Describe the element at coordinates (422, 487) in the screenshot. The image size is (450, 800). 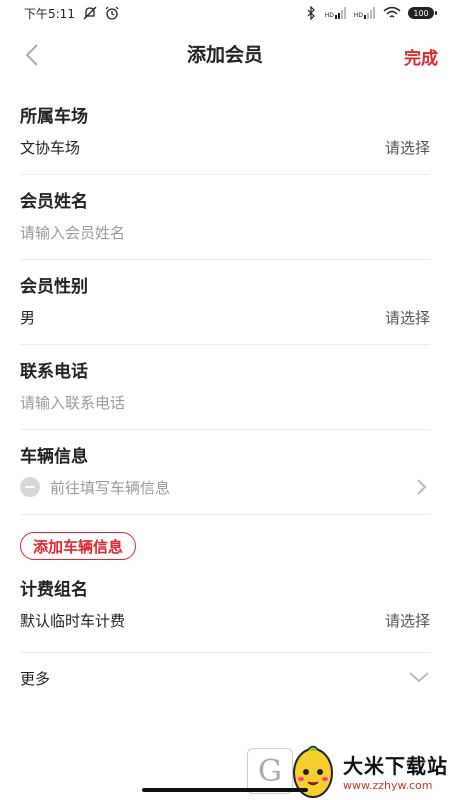
I see `chevron-right-icon` at that location.